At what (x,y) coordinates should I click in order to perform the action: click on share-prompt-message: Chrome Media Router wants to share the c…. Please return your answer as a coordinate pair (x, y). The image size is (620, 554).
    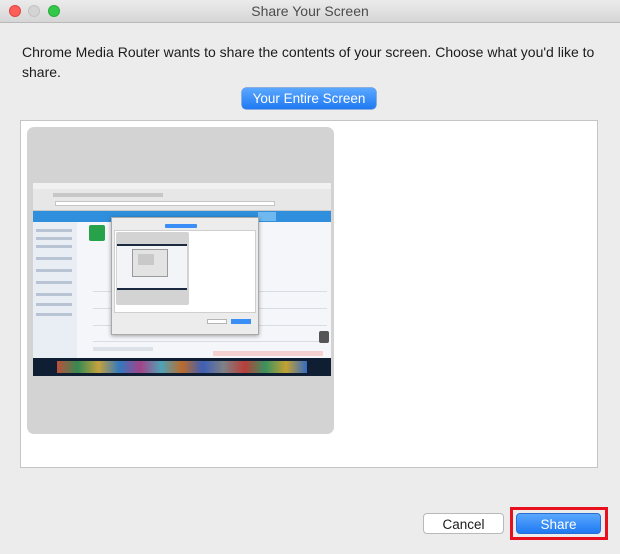
    Looking at the image, I should click on (308, 62).